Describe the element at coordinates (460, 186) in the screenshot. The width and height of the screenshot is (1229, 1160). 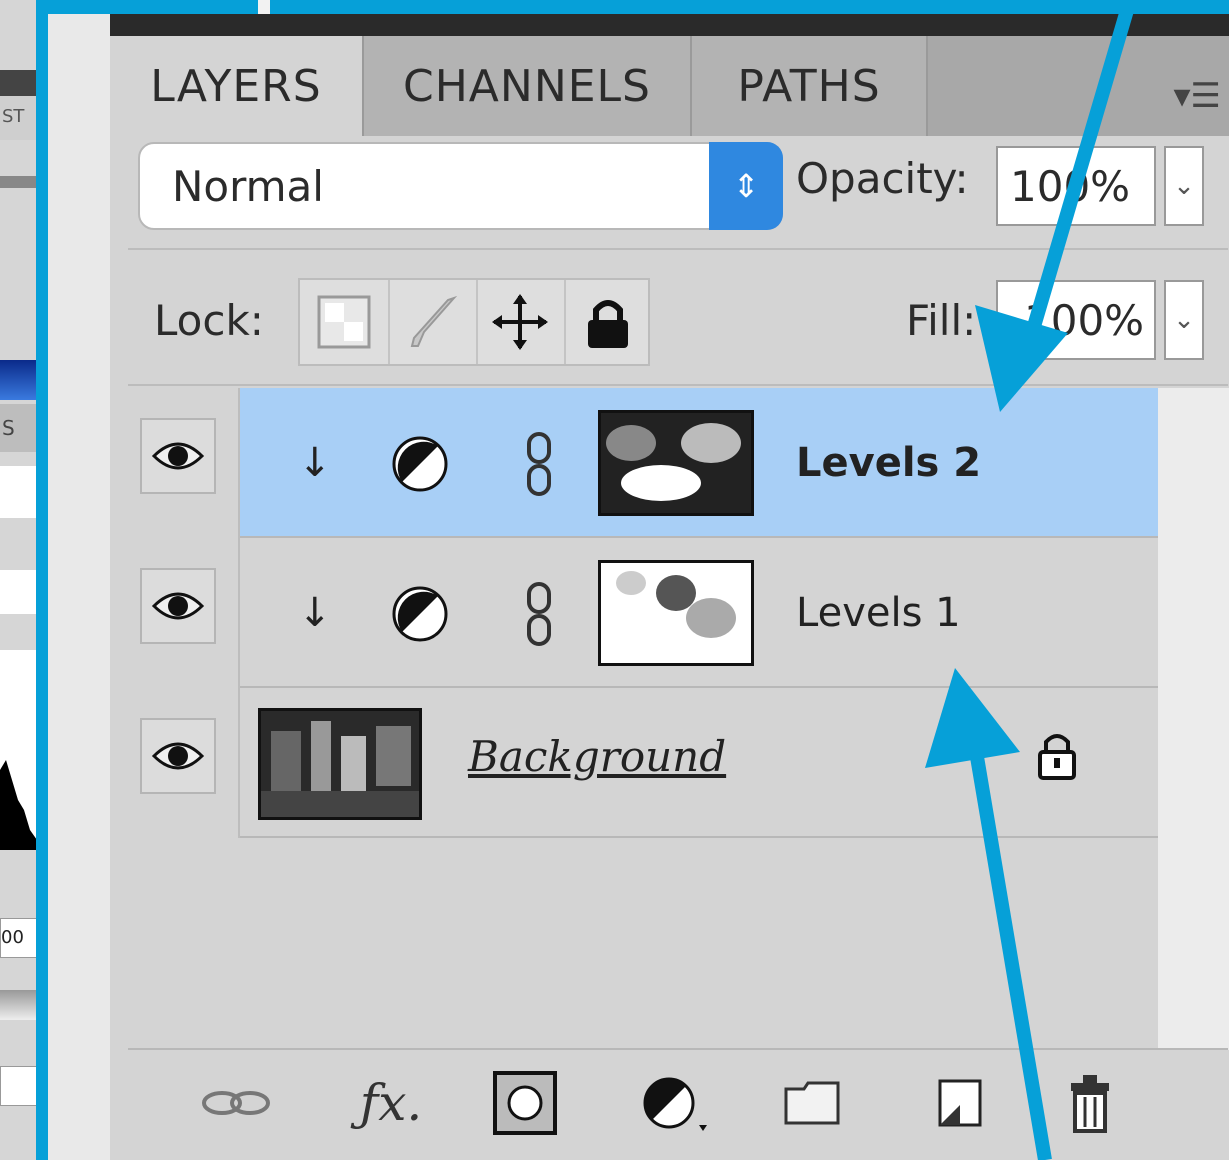
I see `blend-mode-select: Normal ⇕` at that location.